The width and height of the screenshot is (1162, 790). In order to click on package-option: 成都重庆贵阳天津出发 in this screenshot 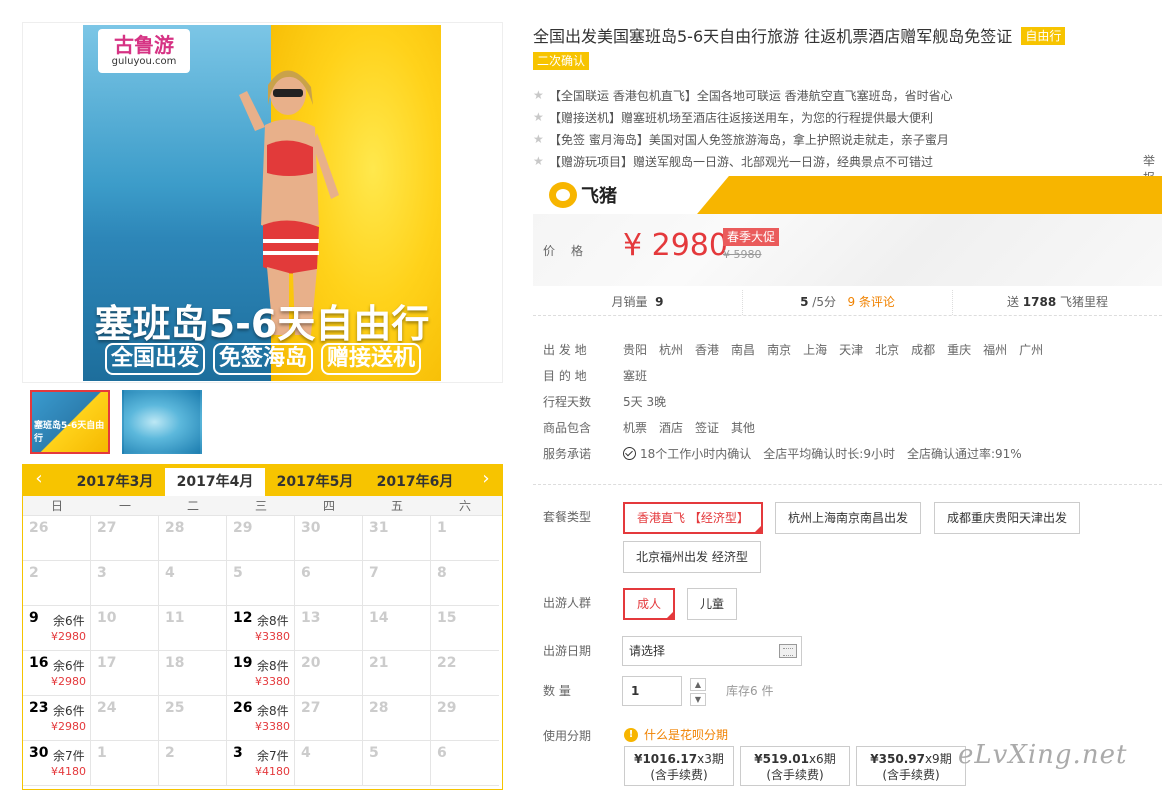, I will do `click(1007, 518)`.